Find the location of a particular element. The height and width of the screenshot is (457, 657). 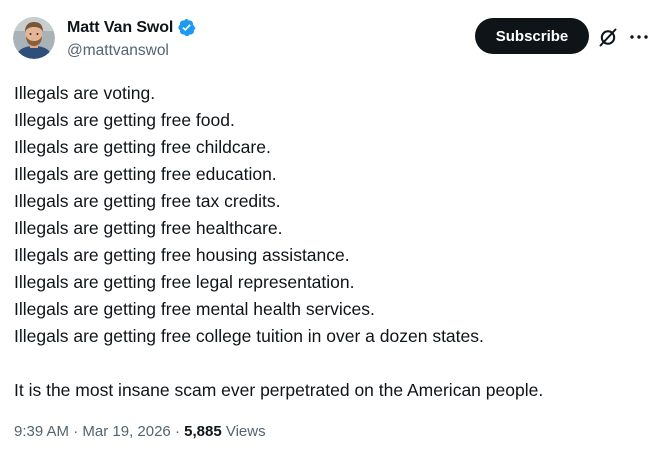

post-time: 9:39 AM is located at coordinates (41, 431).